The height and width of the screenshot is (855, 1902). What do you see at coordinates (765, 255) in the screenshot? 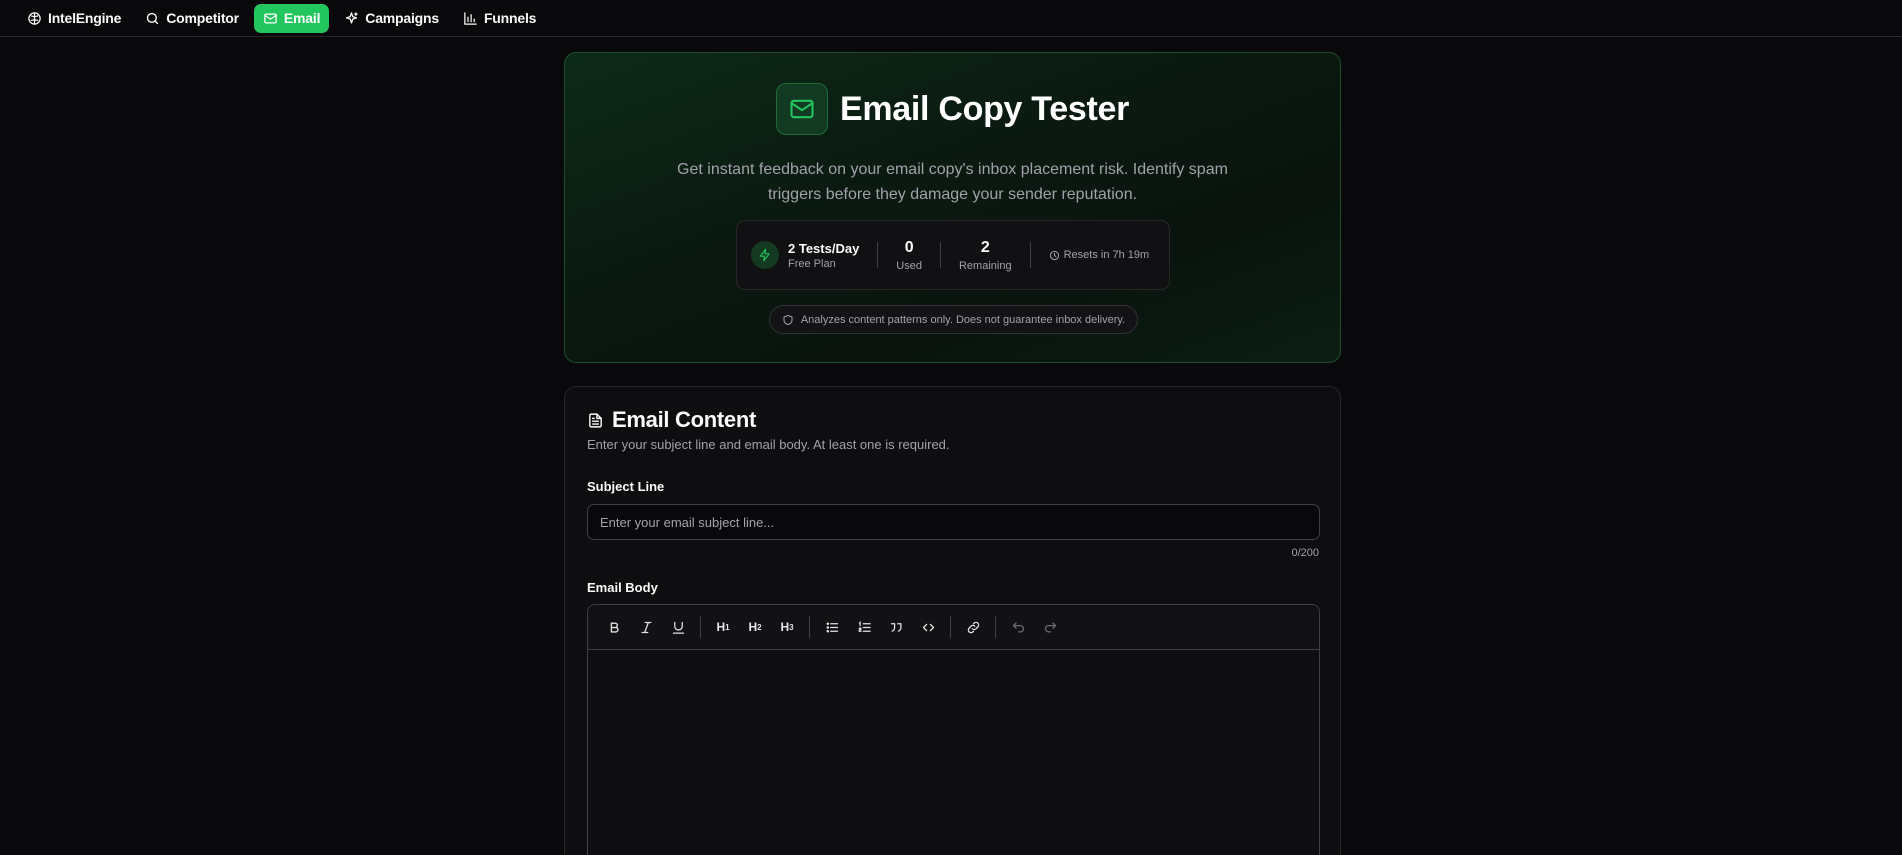
I see `bolt-icon` at bounding box center [765, 255].